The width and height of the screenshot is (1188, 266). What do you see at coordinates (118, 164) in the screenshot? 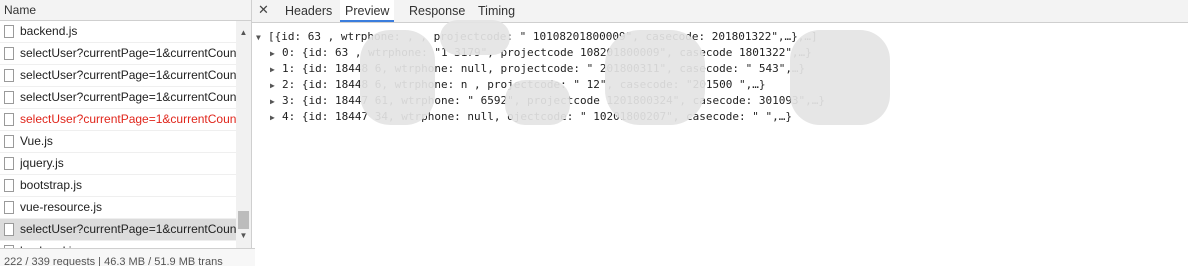
I see `request-row: jquery.js` at bounding box center [118, 164].